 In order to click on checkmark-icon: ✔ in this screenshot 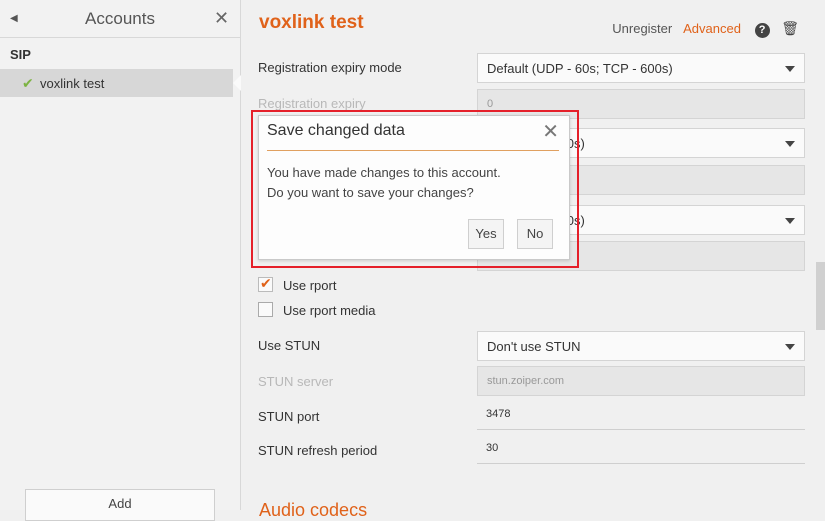, I will do `click(28, 83)`.